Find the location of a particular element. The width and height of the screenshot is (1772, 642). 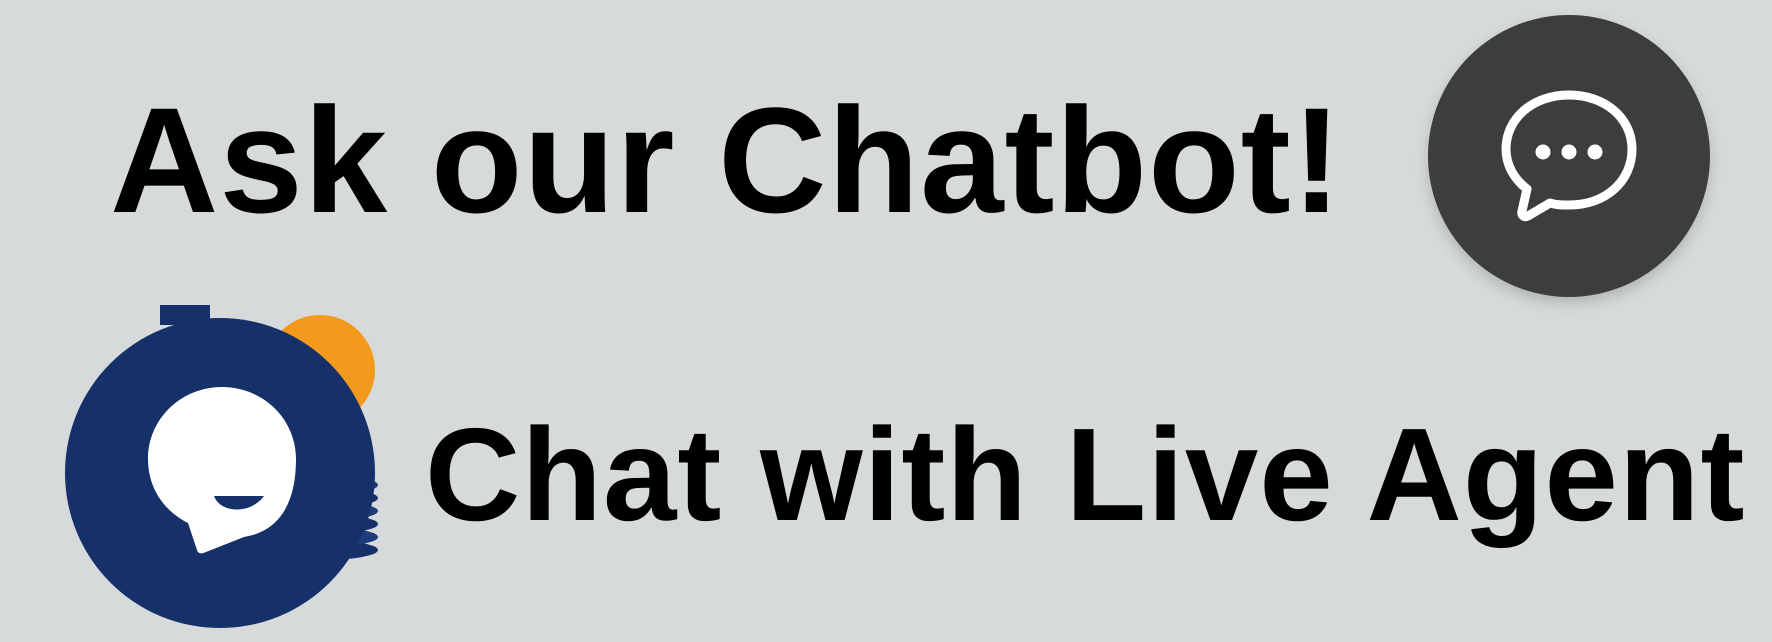

speech-bubble-ellipsis-icon is located at coordinates (1569, 156).